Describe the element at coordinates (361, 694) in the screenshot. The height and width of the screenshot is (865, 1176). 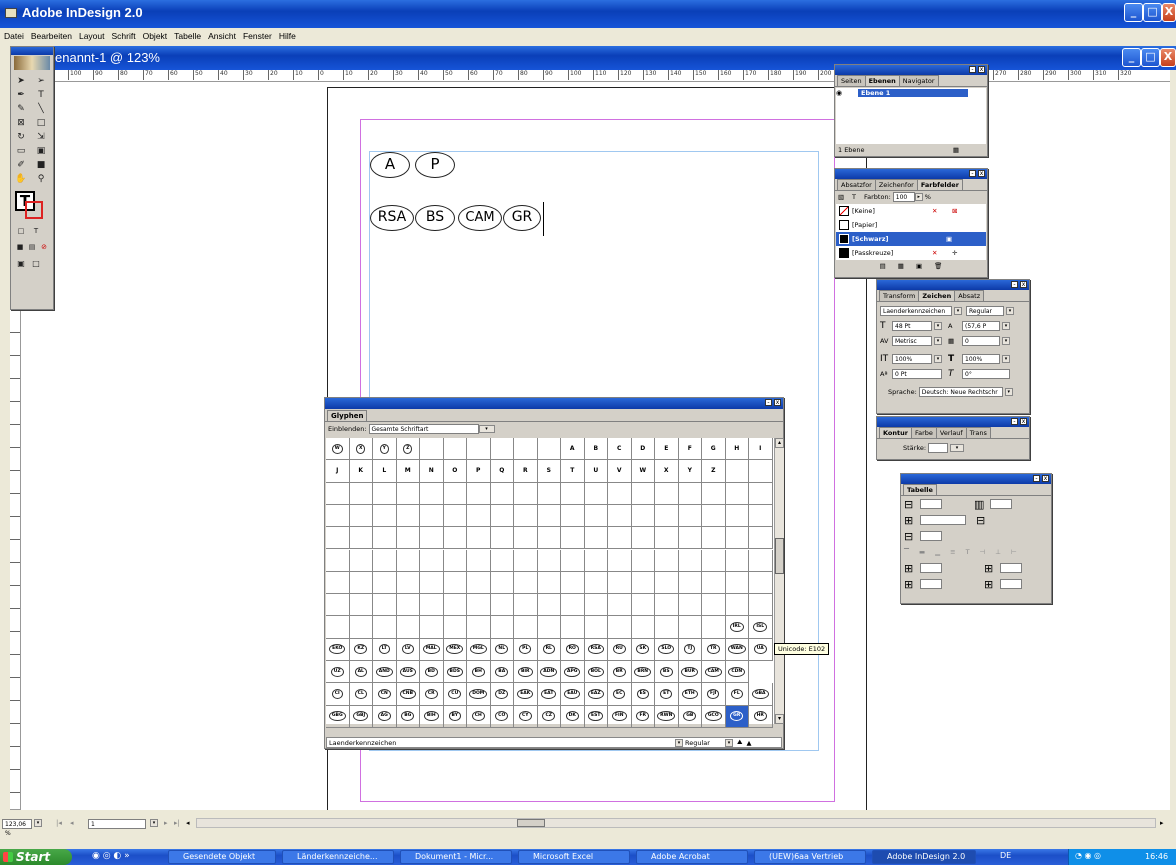
I see `glyph-cell: CL` at that location.